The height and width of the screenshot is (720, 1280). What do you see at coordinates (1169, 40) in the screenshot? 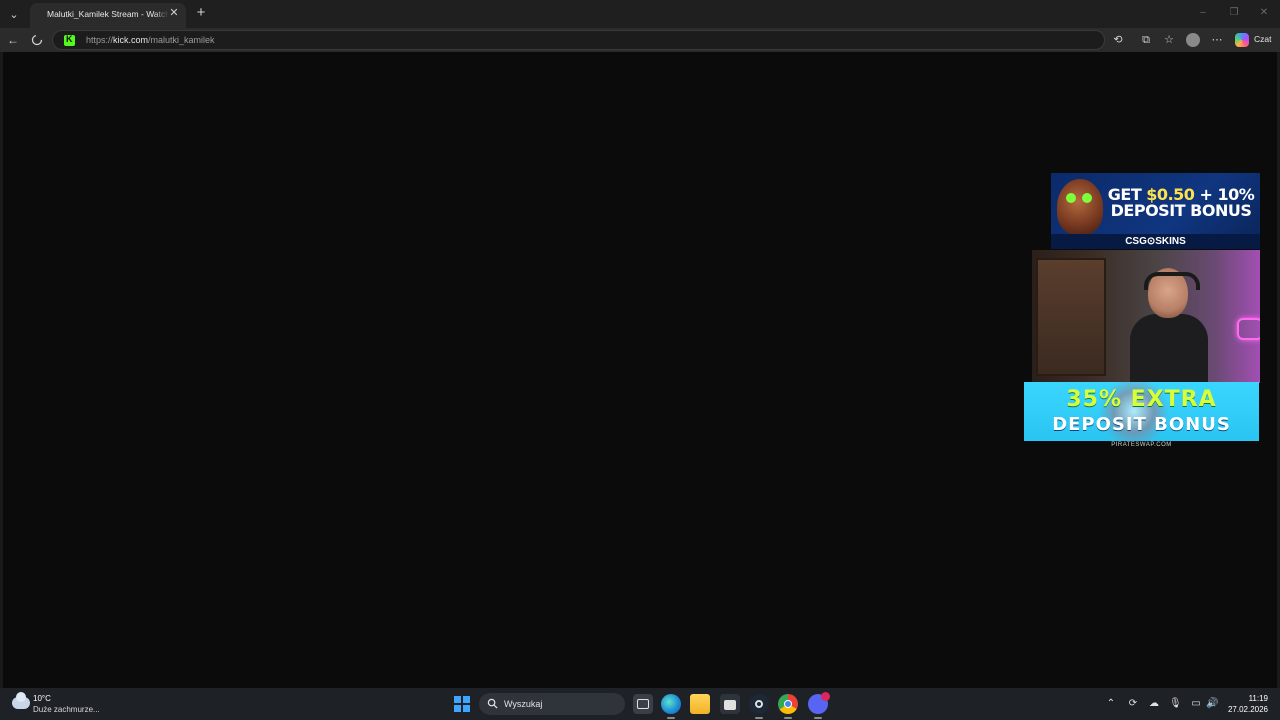
I see `star-icon: ☆` at bounding box center [1169, 40].